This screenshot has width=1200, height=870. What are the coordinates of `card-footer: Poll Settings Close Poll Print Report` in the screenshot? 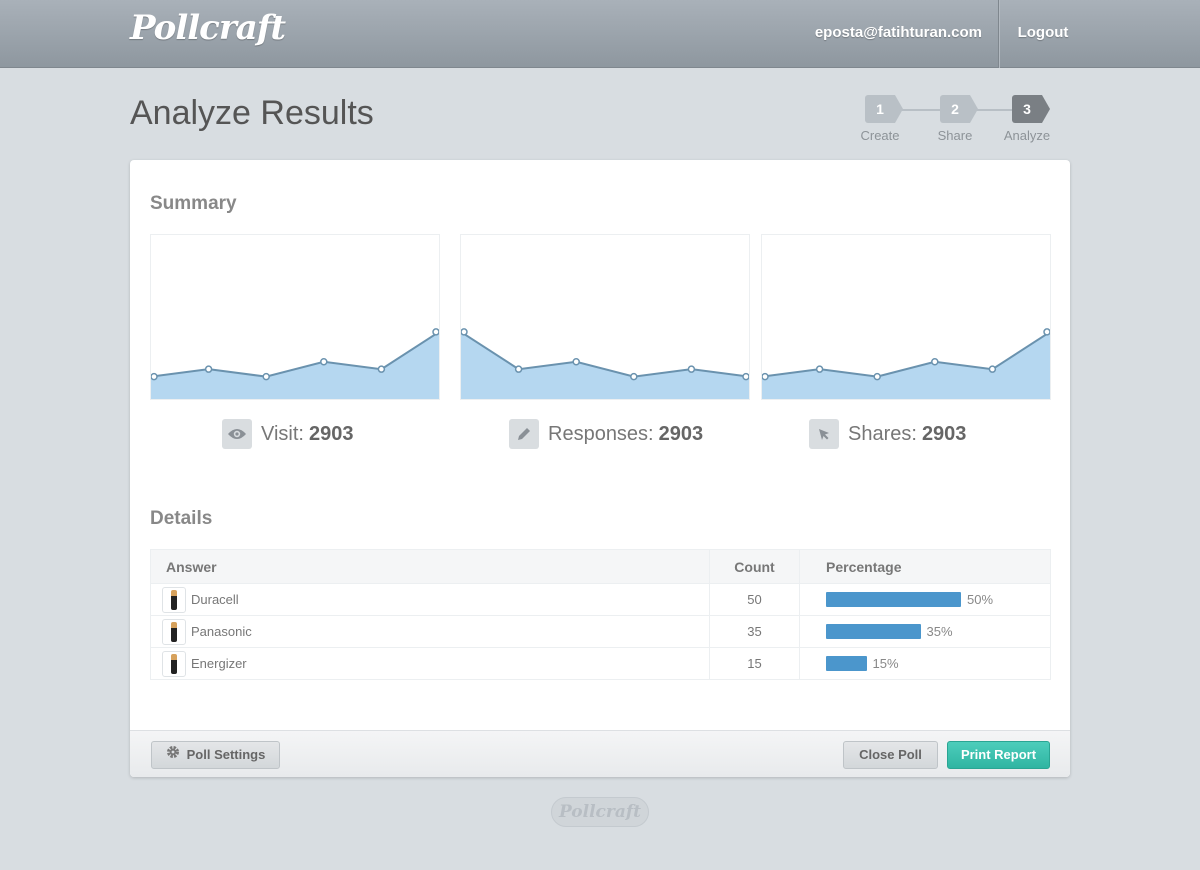 It's located at (600, 753).